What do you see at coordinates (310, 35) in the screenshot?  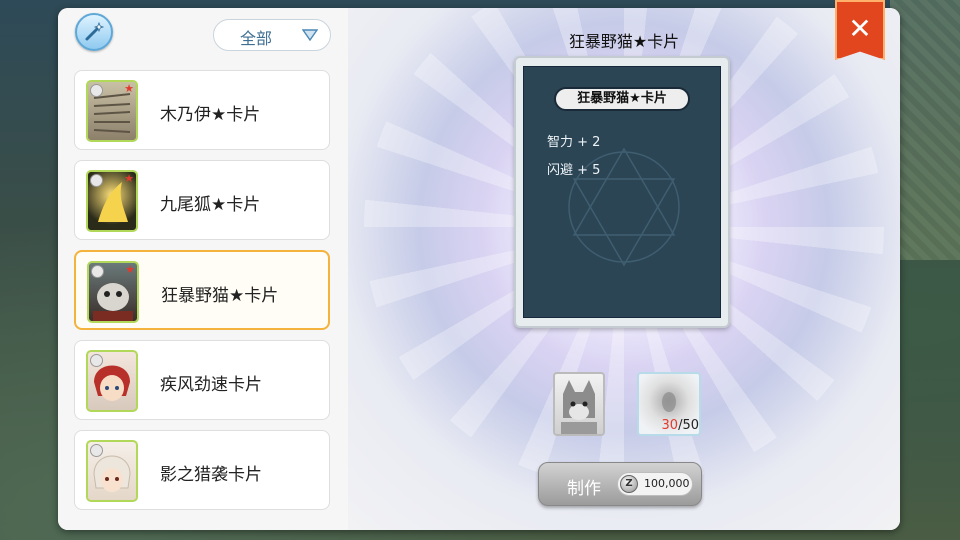 I see `chevron-down-icon` at bounding box center [310, 35].